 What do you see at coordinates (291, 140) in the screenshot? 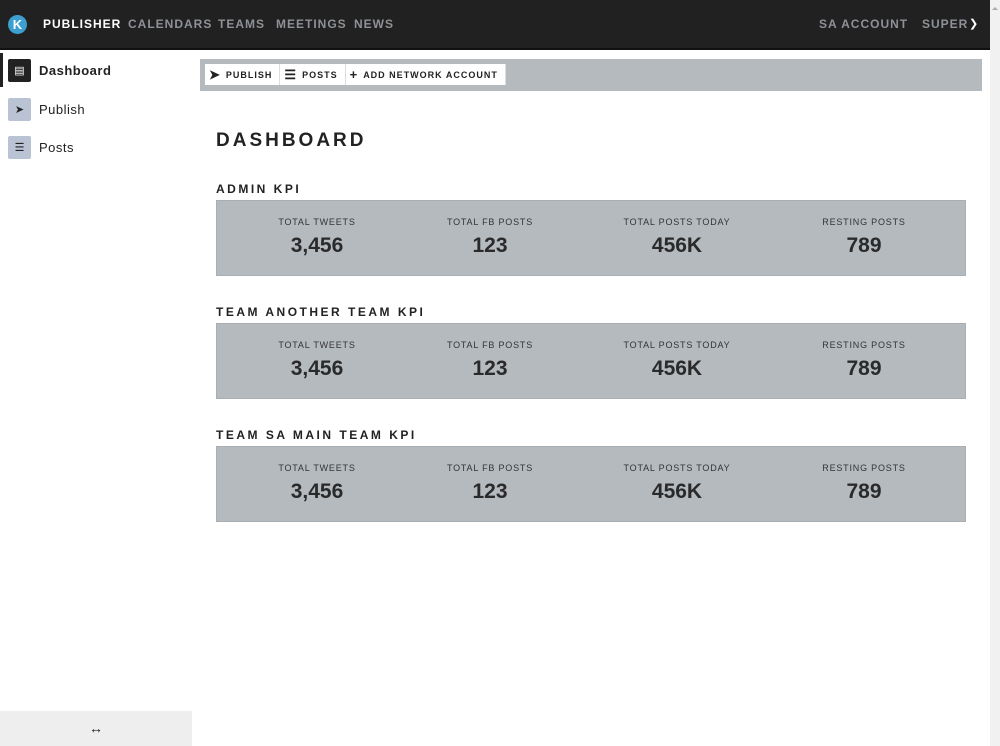
I see `page-title: DASHBOARD` at bounding box center [291, 140].